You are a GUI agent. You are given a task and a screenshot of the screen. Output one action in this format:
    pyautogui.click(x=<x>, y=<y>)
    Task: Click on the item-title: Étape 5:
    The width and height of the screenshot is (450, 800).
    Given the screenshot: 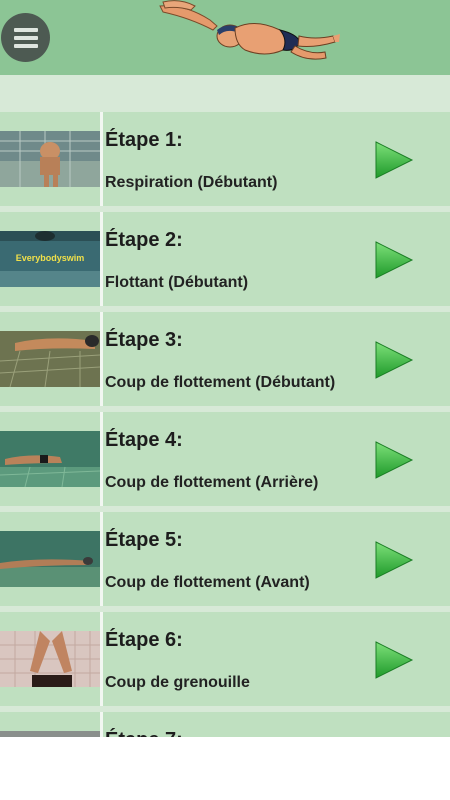 What is the action you would take?
    pyautogui.click(x=144, y=540)
    